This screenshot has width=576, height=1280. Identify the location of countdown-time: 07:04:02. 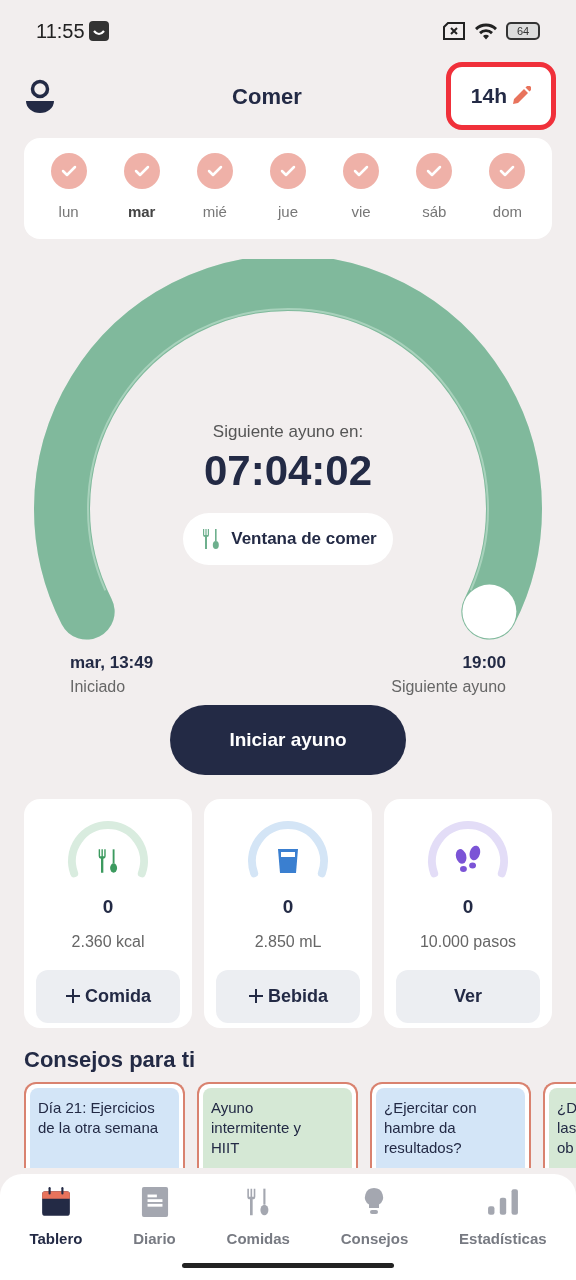
(288, 470).